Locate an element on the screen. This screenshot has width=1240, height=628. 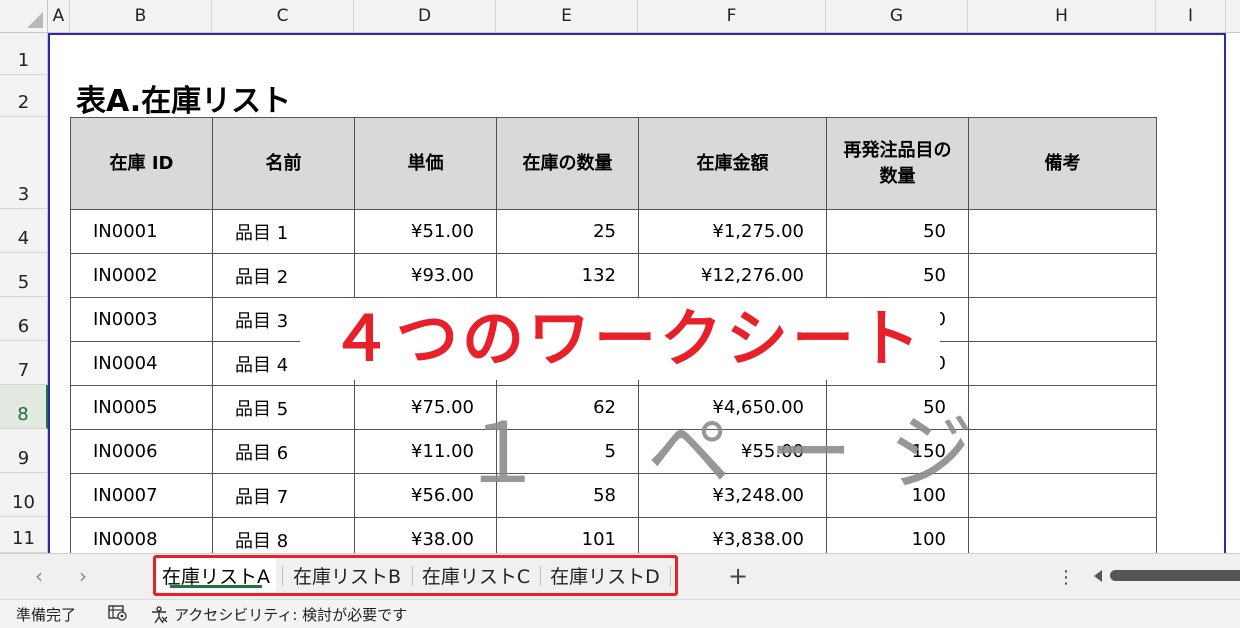
column-header-d: D is located at coordinates (425, 16).